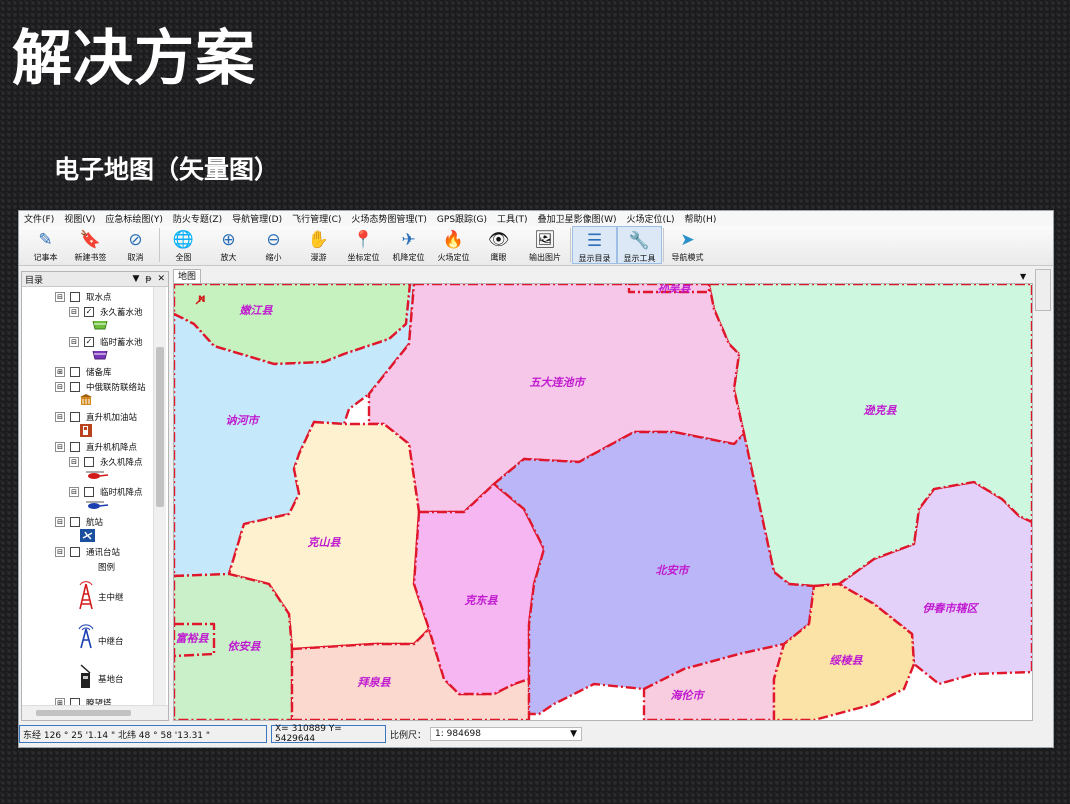  What do you see at coordinates (318, 245) in the screenshot?
I see `pan-button: ✋ 漫游` at bounding box center [318, 245].